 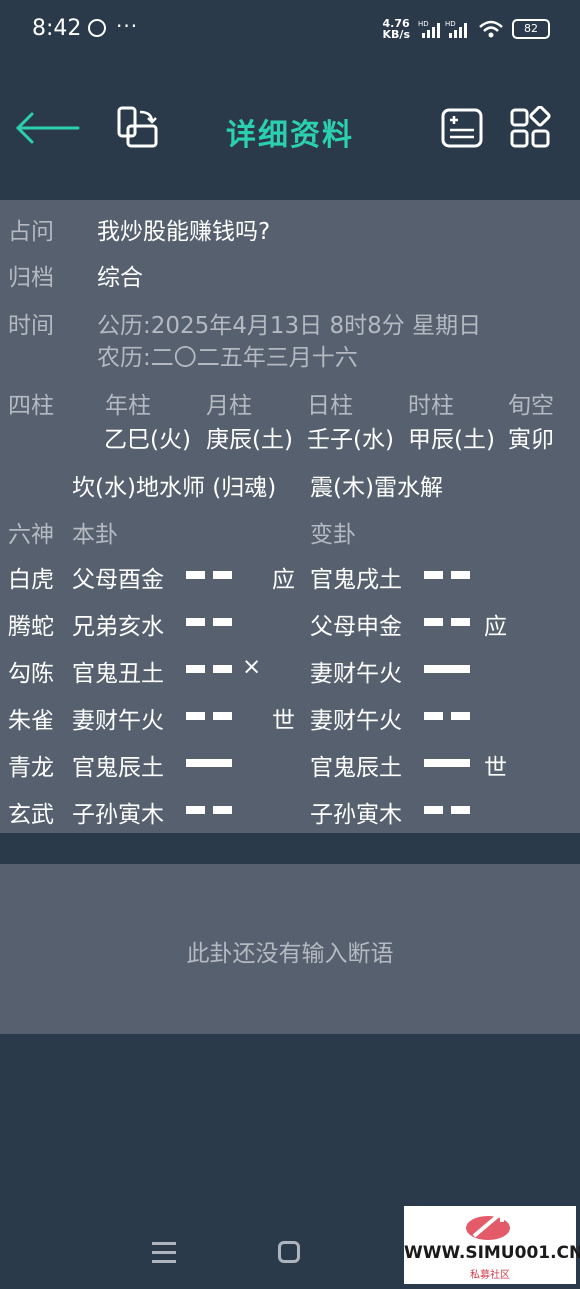 What do you see at coordinates (127, 26) in the screenshot?
I see `status-more-dots: ···` at bounding box center [127, 26].